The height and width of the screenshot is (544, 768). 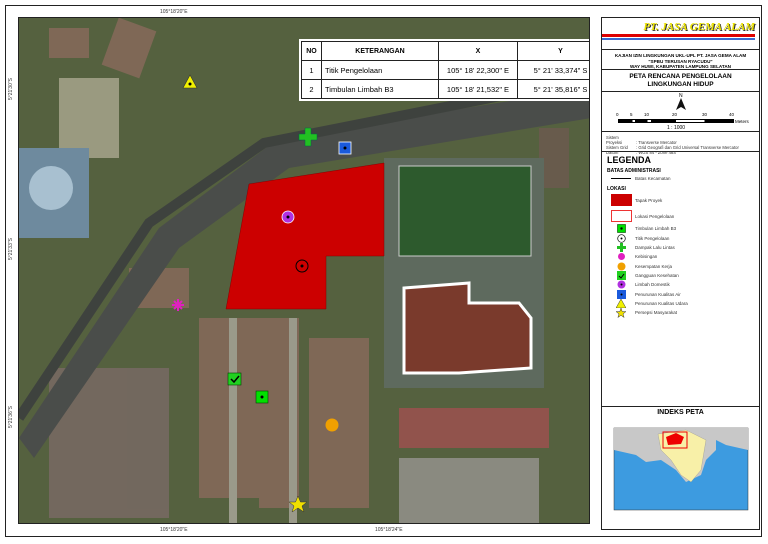 What do you see at coordinates (656, 229) in the screenshot?
I see `legend-label: Timbulan Limbah B3` at bounding box center [656, 229].